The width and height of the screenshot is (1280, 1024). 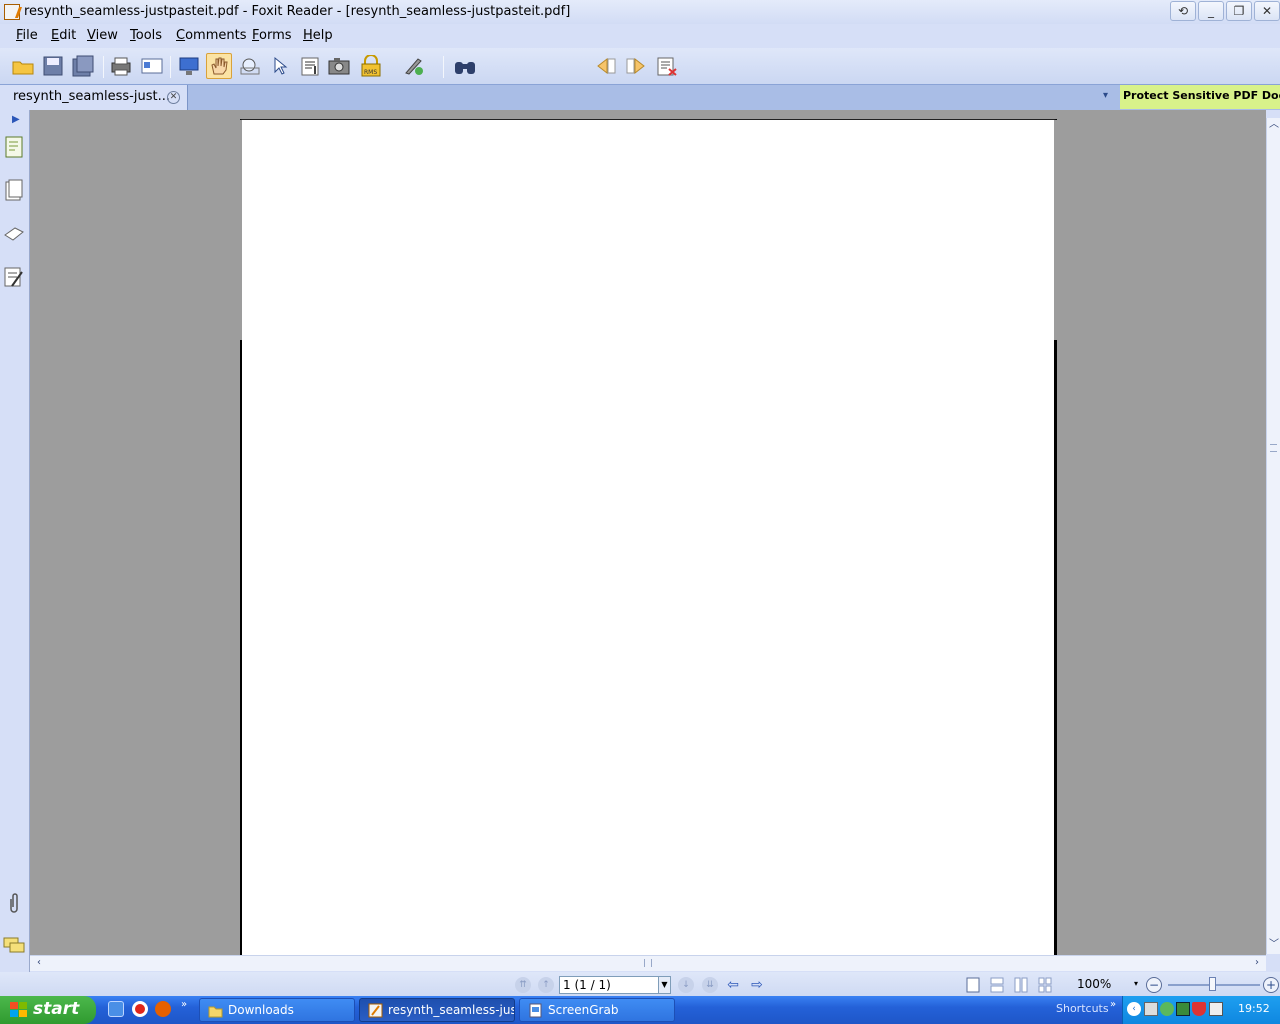 What do you see at coordinates (18, 1009) in the screenshot?
I see `windows-flag-icon` at bounding box center [18, 1009].